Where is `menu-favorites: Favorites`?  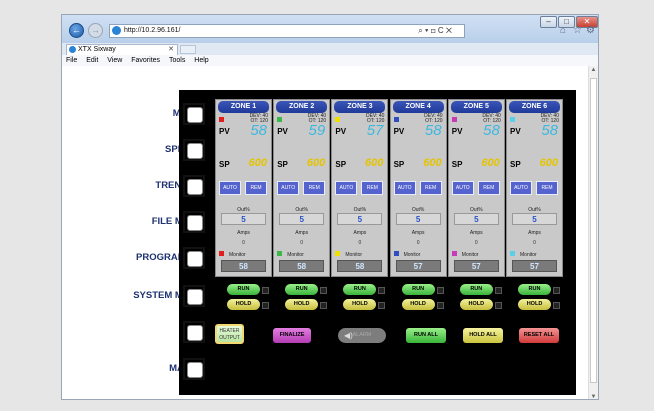
menu-favorites: Favorites is located at coordinates (145, 60).